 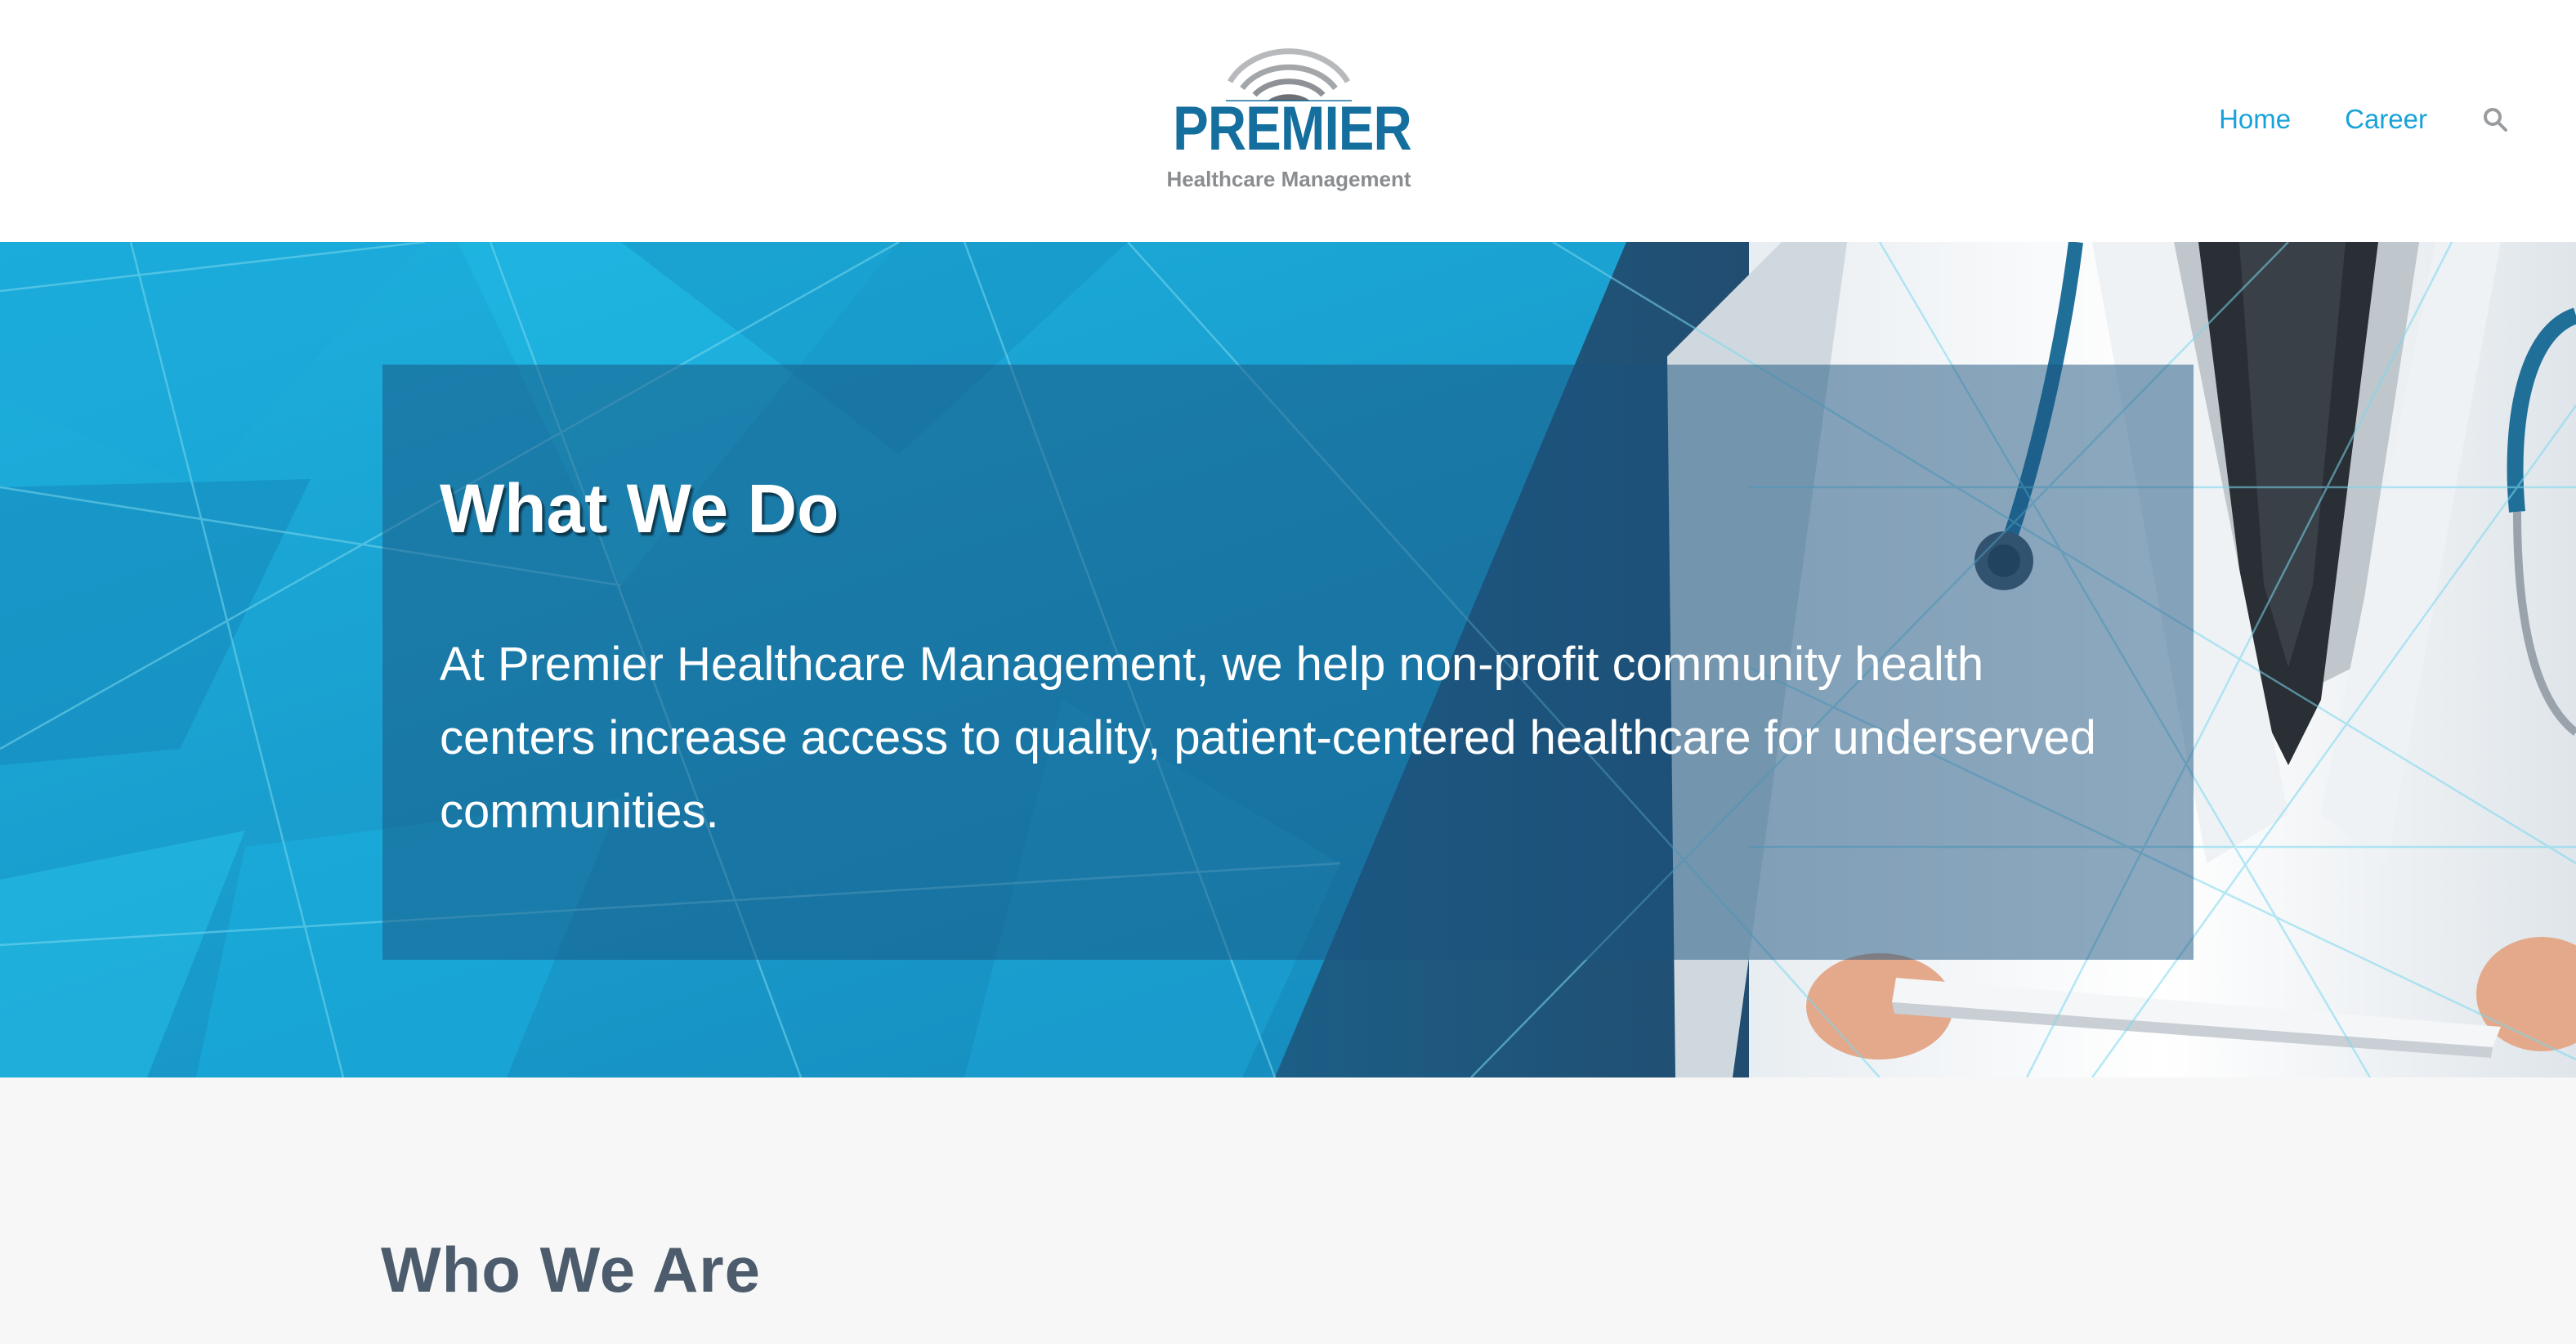 I want to click on logo-tagline: Healthcare Management, so click(x=1288, y=179).